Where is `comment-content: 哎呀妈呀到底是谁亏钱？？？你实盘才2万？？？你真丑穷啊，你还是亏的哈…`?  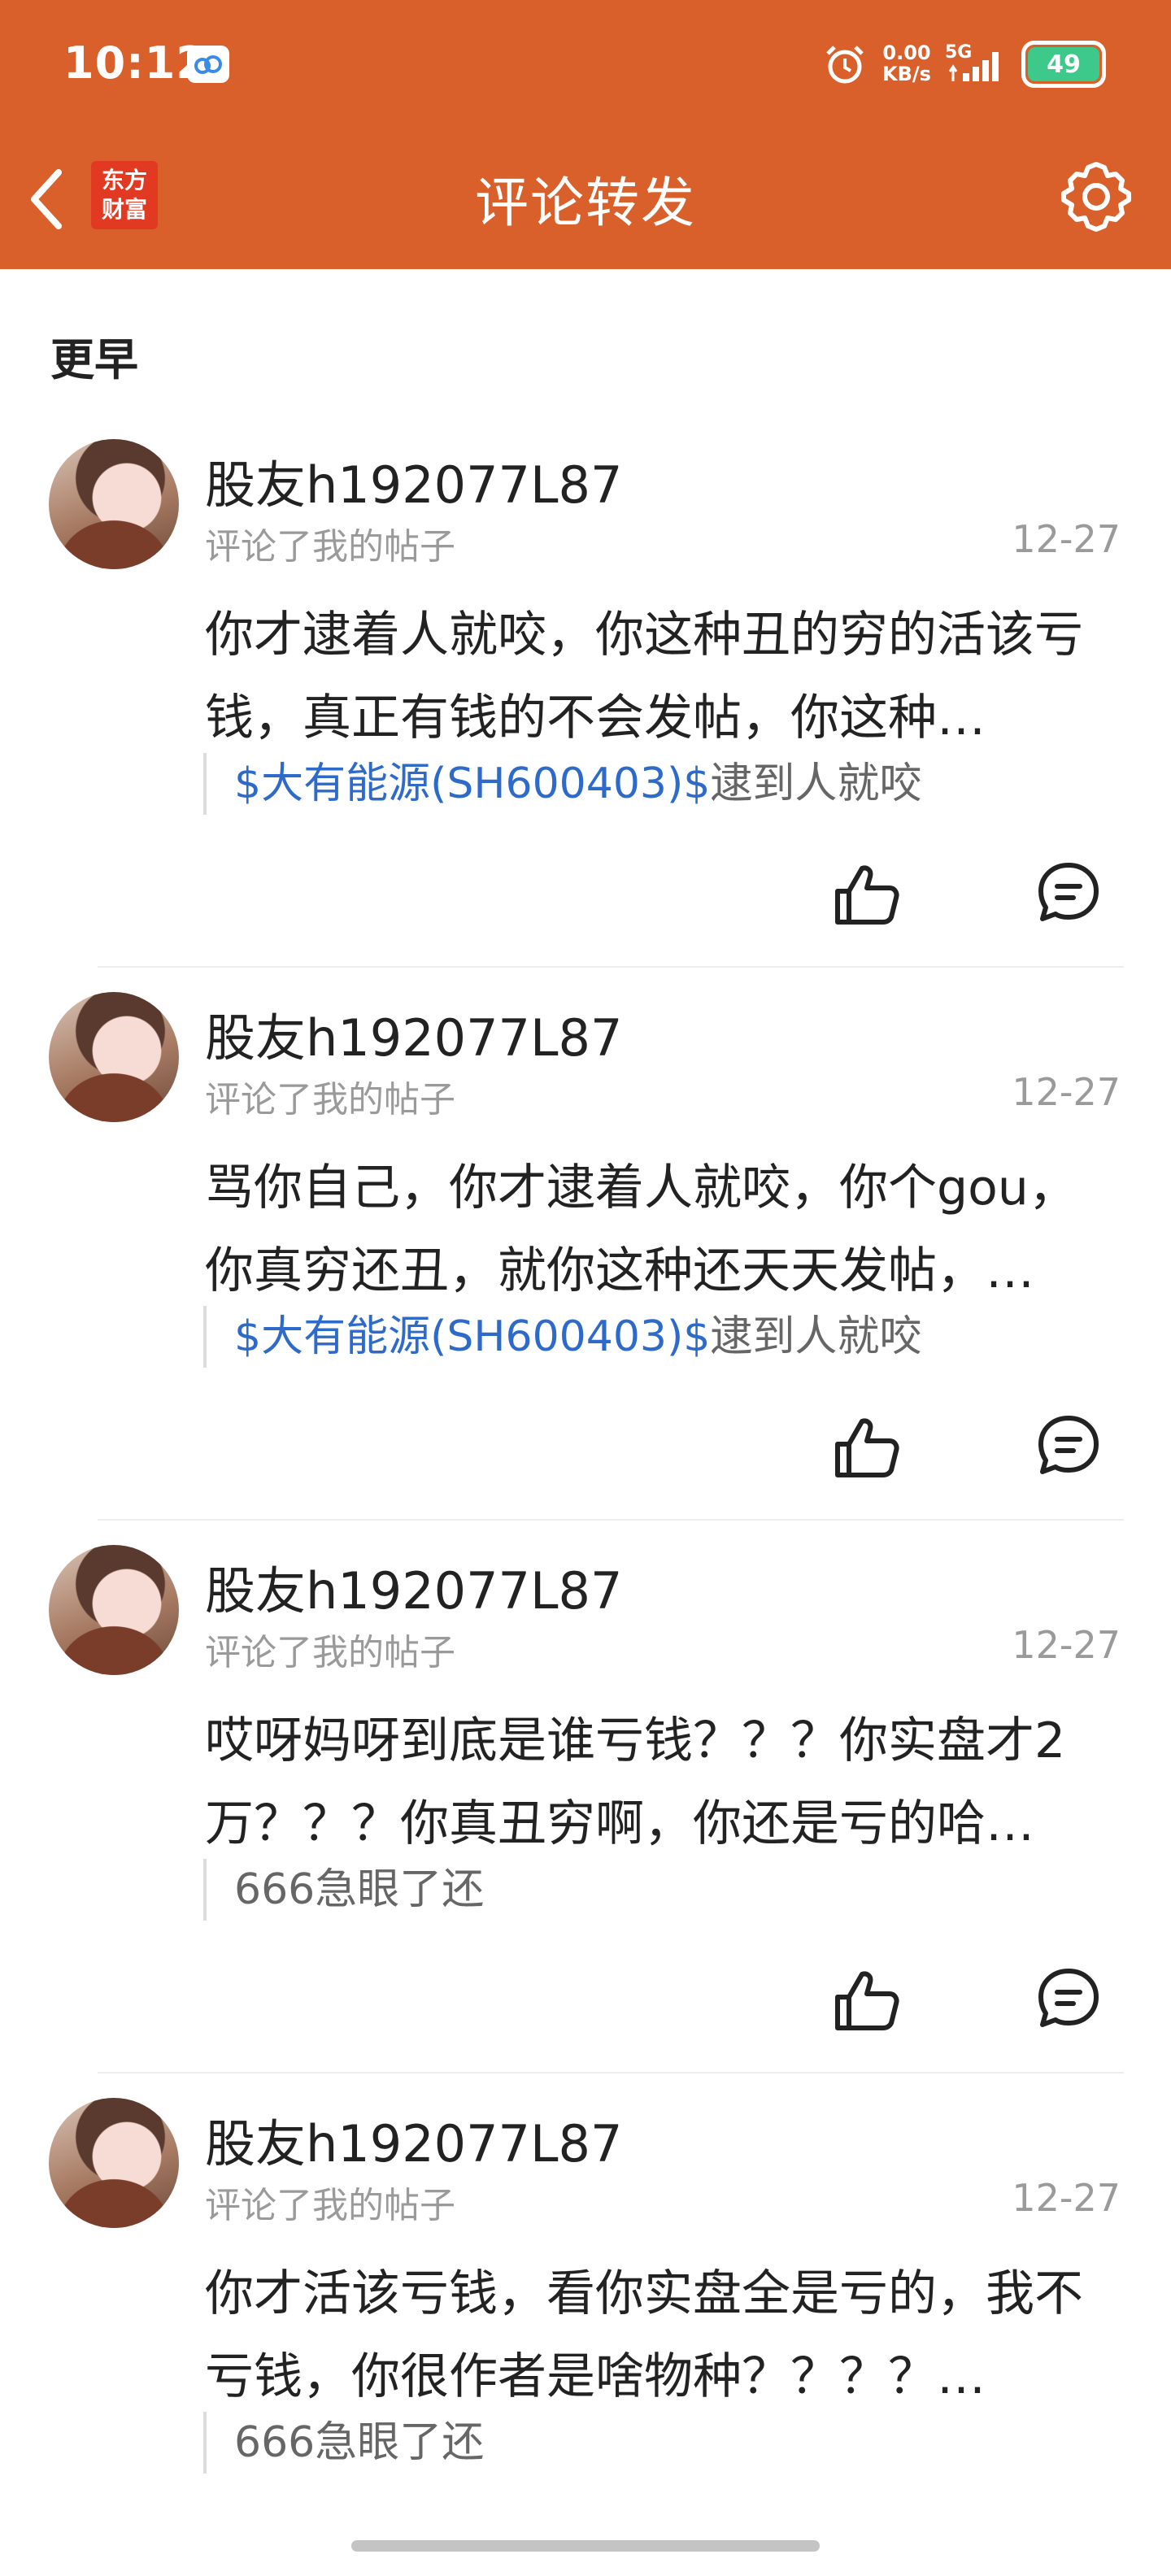
comment-content: 哎呀妈呀到底是谁亏钱？？？你实盘才2万？？？你真丑穷啊，你还是亏的哈… is located at coordinates (664, 1782).